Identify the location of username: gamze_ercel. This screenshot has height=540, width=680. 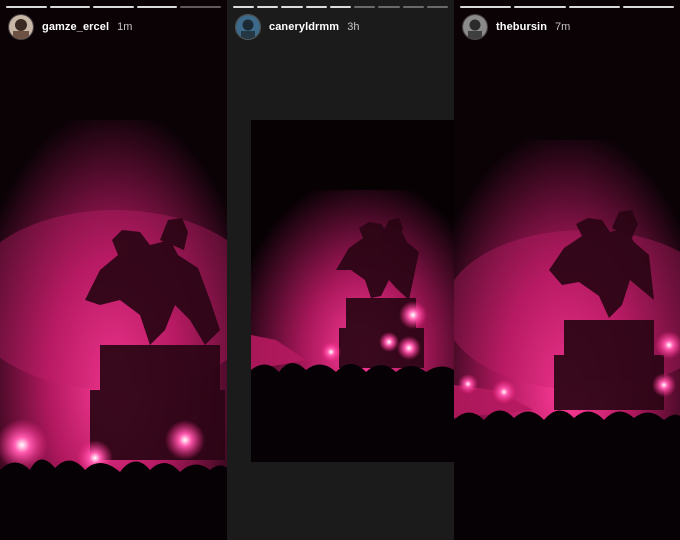
(75, 27).